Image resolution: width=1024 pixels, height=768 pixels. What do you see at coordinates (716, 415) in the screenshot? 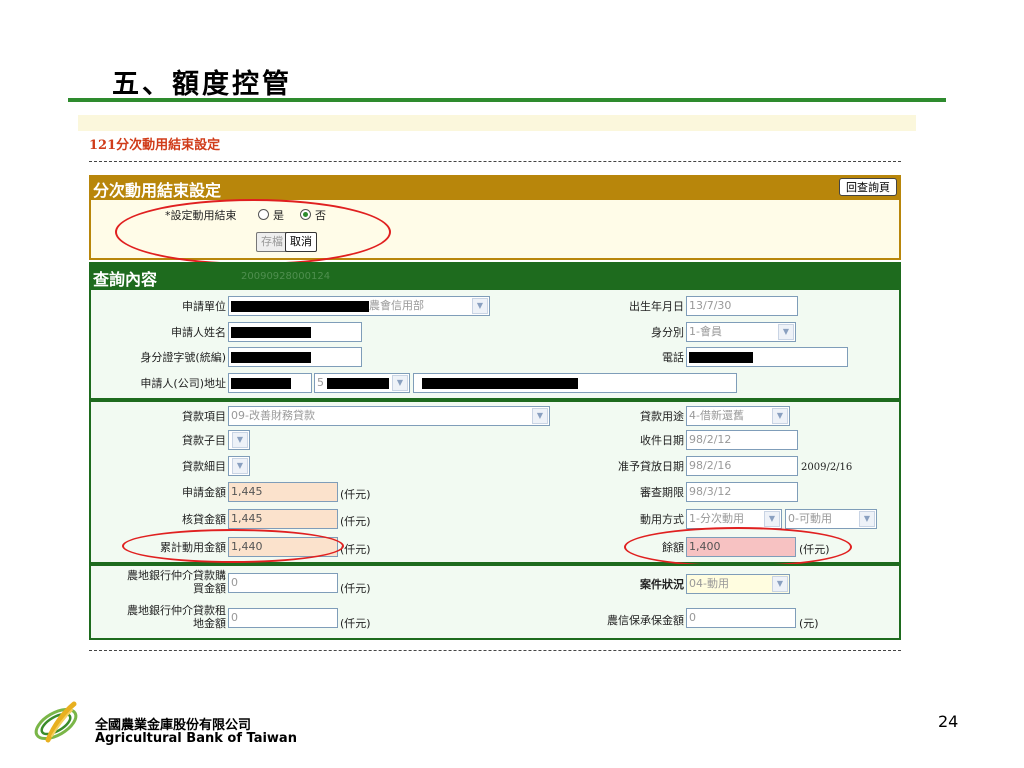
I see `purpose-value: 4-借新還舊` at bounding box center [716, 415].